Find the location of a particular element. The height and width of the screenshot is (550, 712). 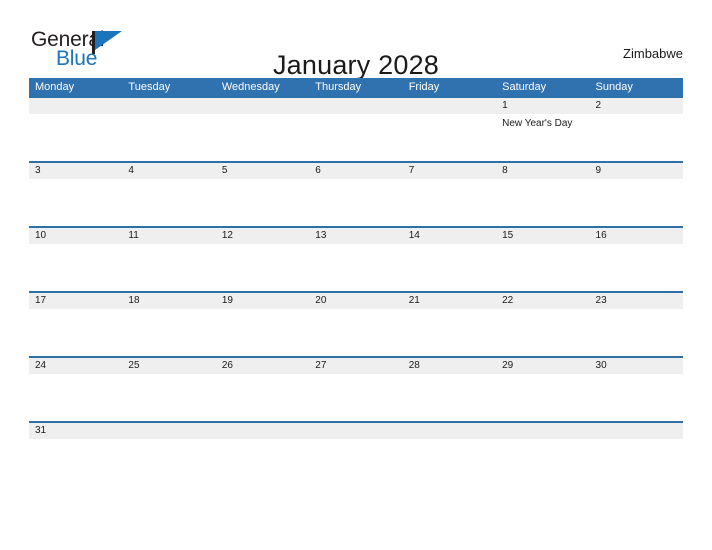

day-number: 4 is located at coordinates (168, 171).